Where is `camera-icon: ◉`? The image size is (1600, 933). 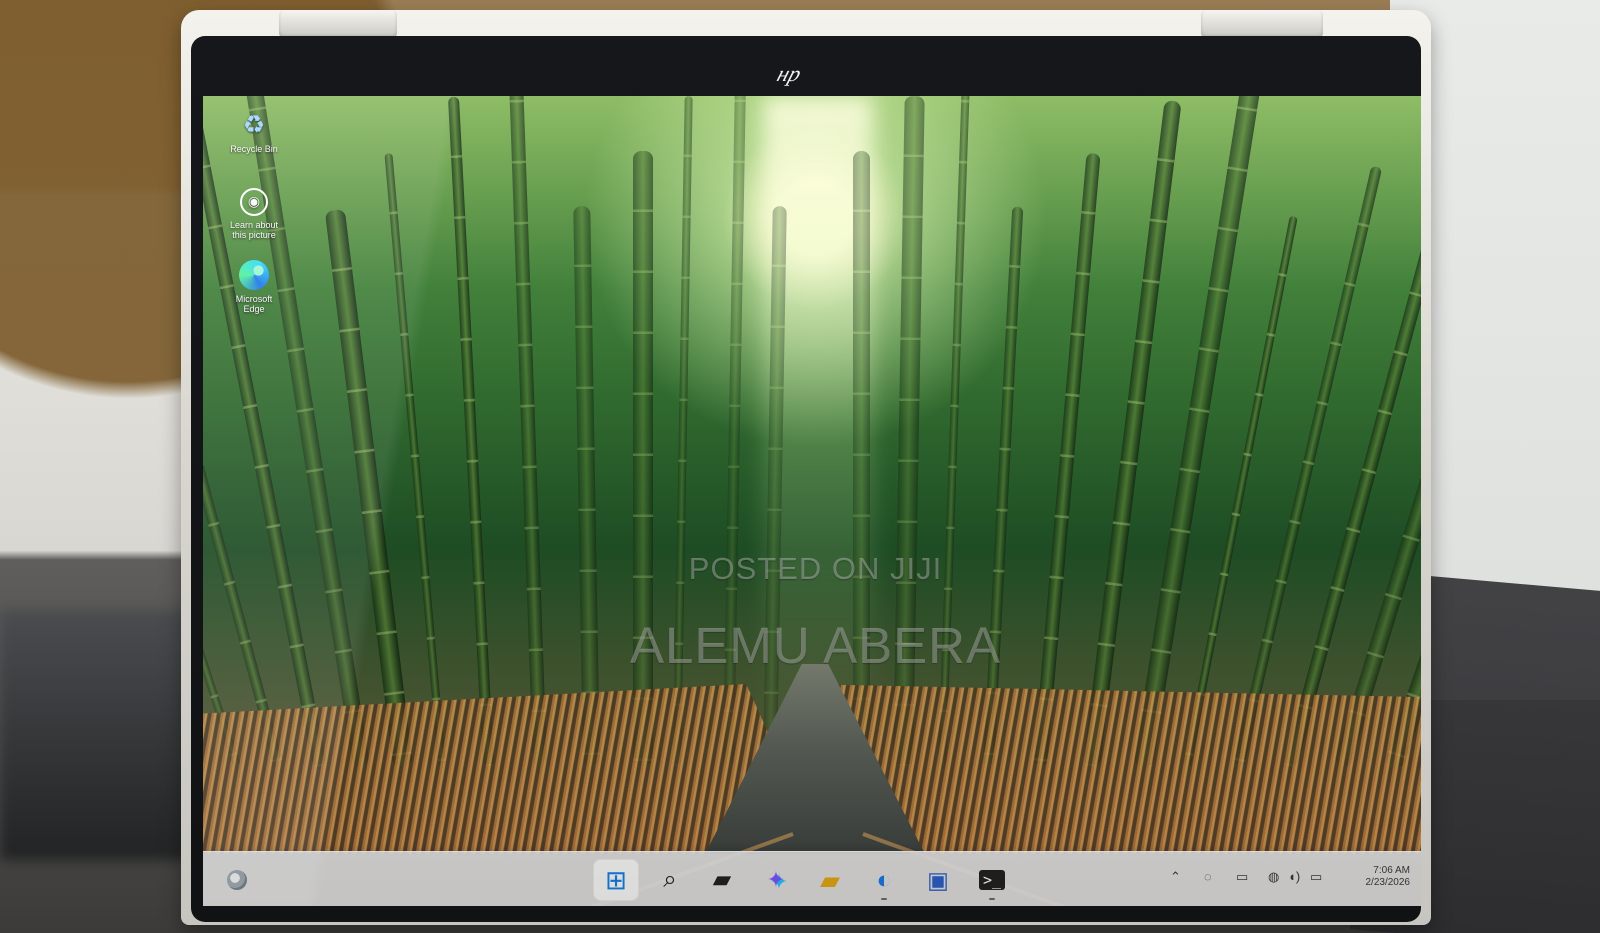
camera-icon: ◉ is located at coordinates (254, 202).